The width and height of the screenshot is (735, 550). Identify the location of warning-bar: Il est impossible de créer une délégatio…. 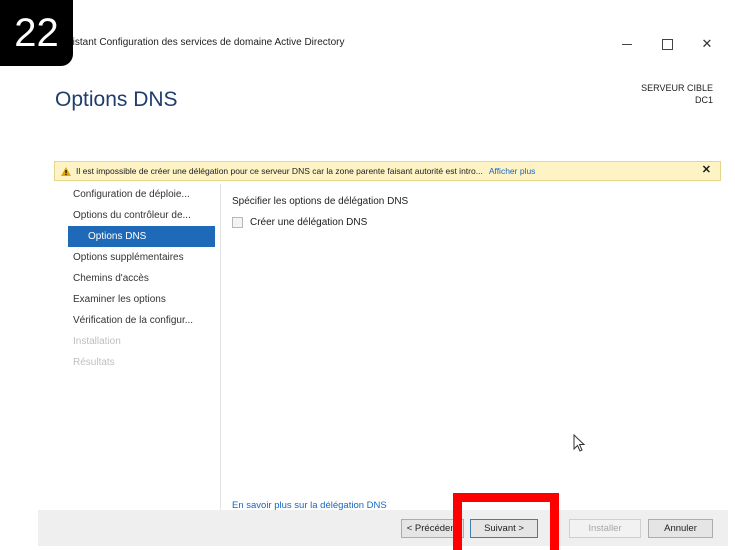
(387, 171).